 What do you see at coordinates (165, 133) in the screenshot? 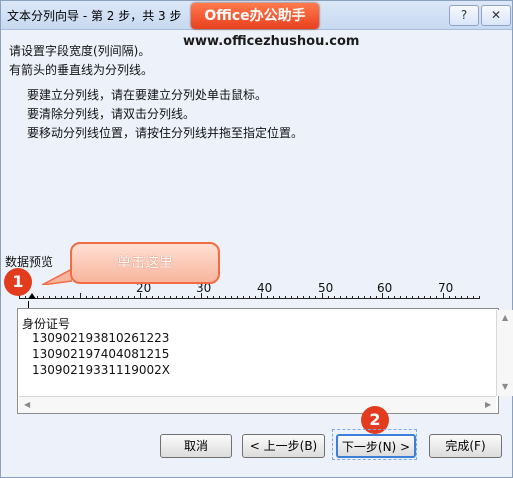
I see `instruction-bullet-3: 要移动分列线位置，请按住分列线并拖至指定位置。` at bounding box center [165, 133].